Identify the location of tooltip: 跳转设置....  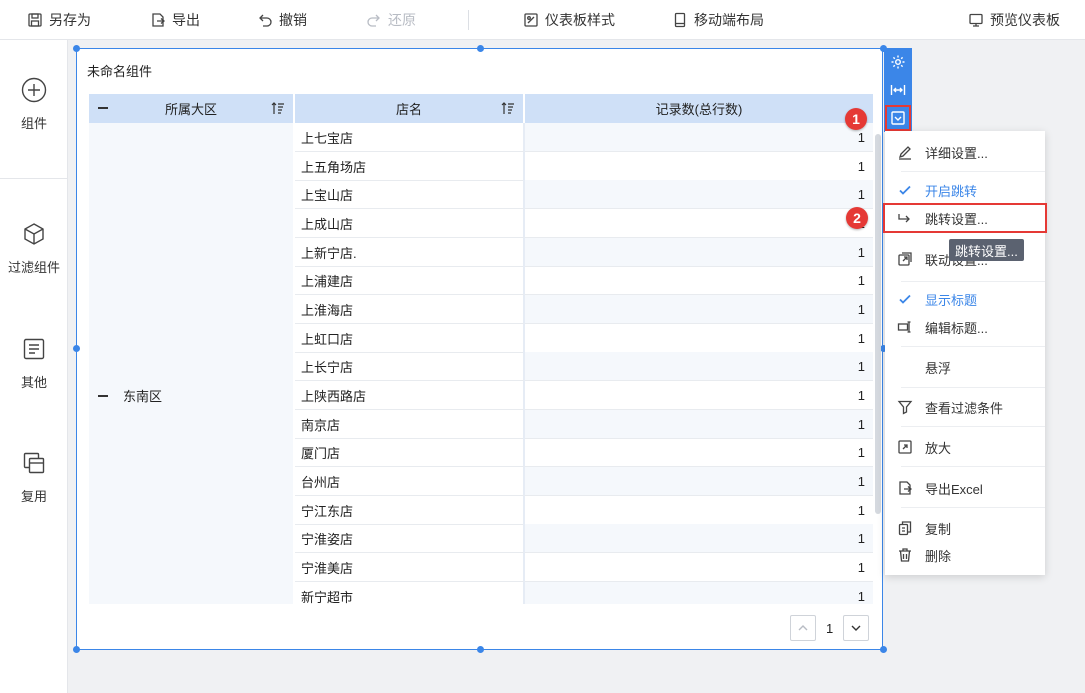
(986, 250).